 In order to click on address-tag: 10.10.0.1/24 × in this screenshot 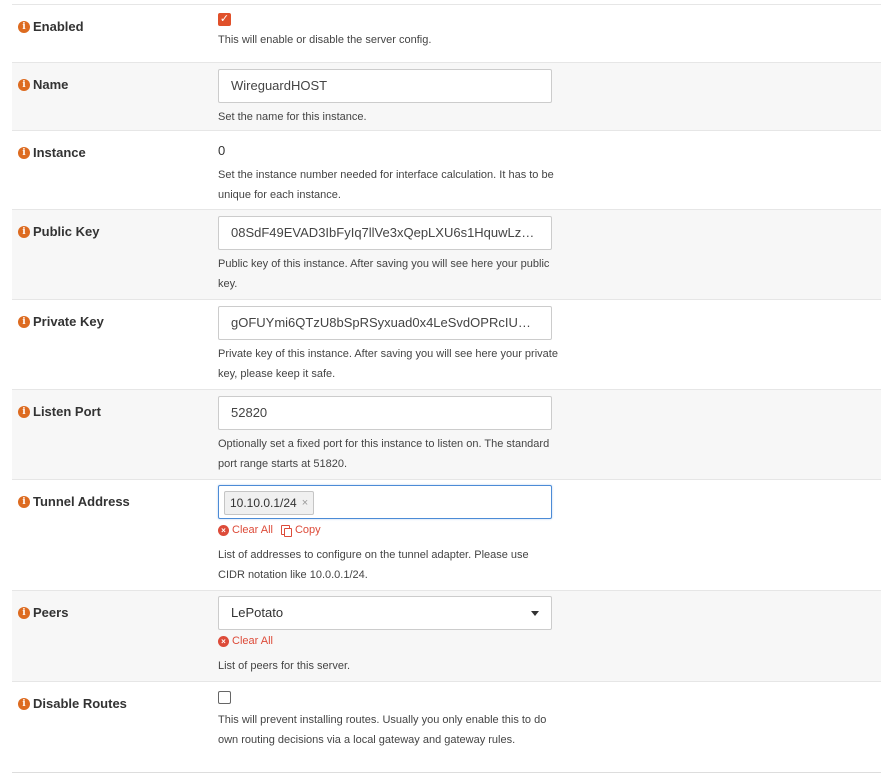, I will do `click(269, 503)`.